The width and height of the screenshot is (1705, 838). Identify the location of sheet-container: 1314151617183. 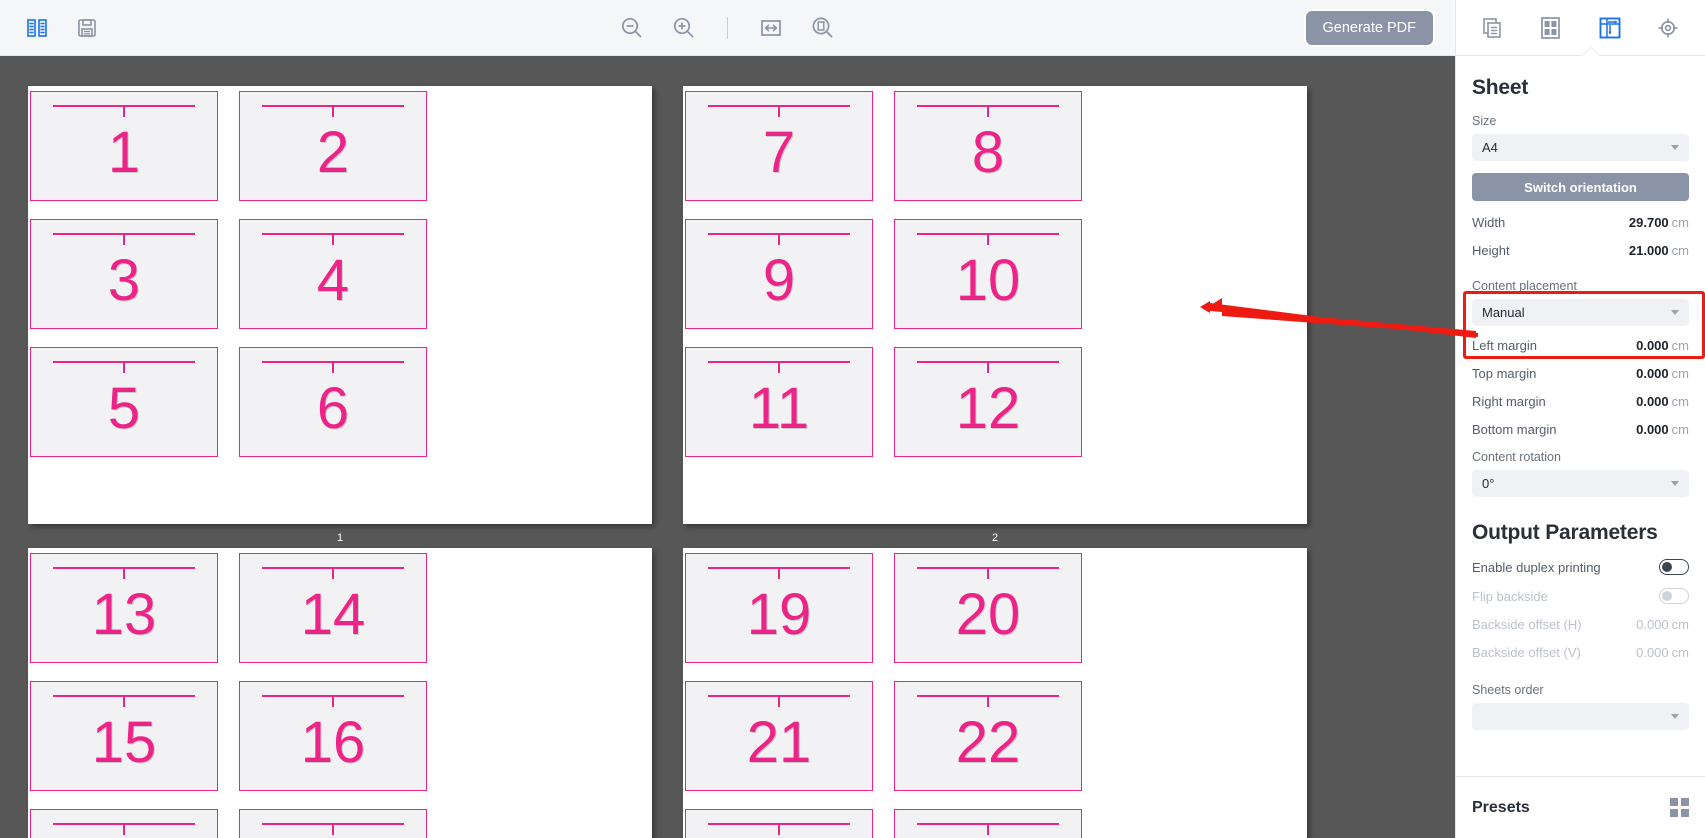
(340, 693).